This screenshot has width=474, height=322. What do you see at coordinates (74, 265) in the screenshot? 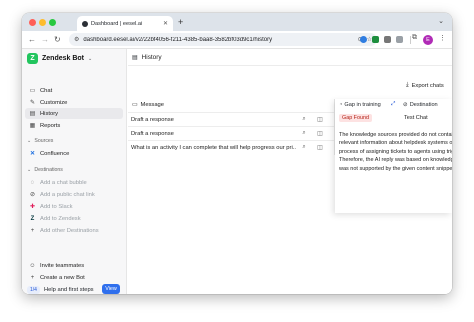
I see `sidebar-item-invite-teammates: ☺ Invite teammates` at bounding box center [74, 265].